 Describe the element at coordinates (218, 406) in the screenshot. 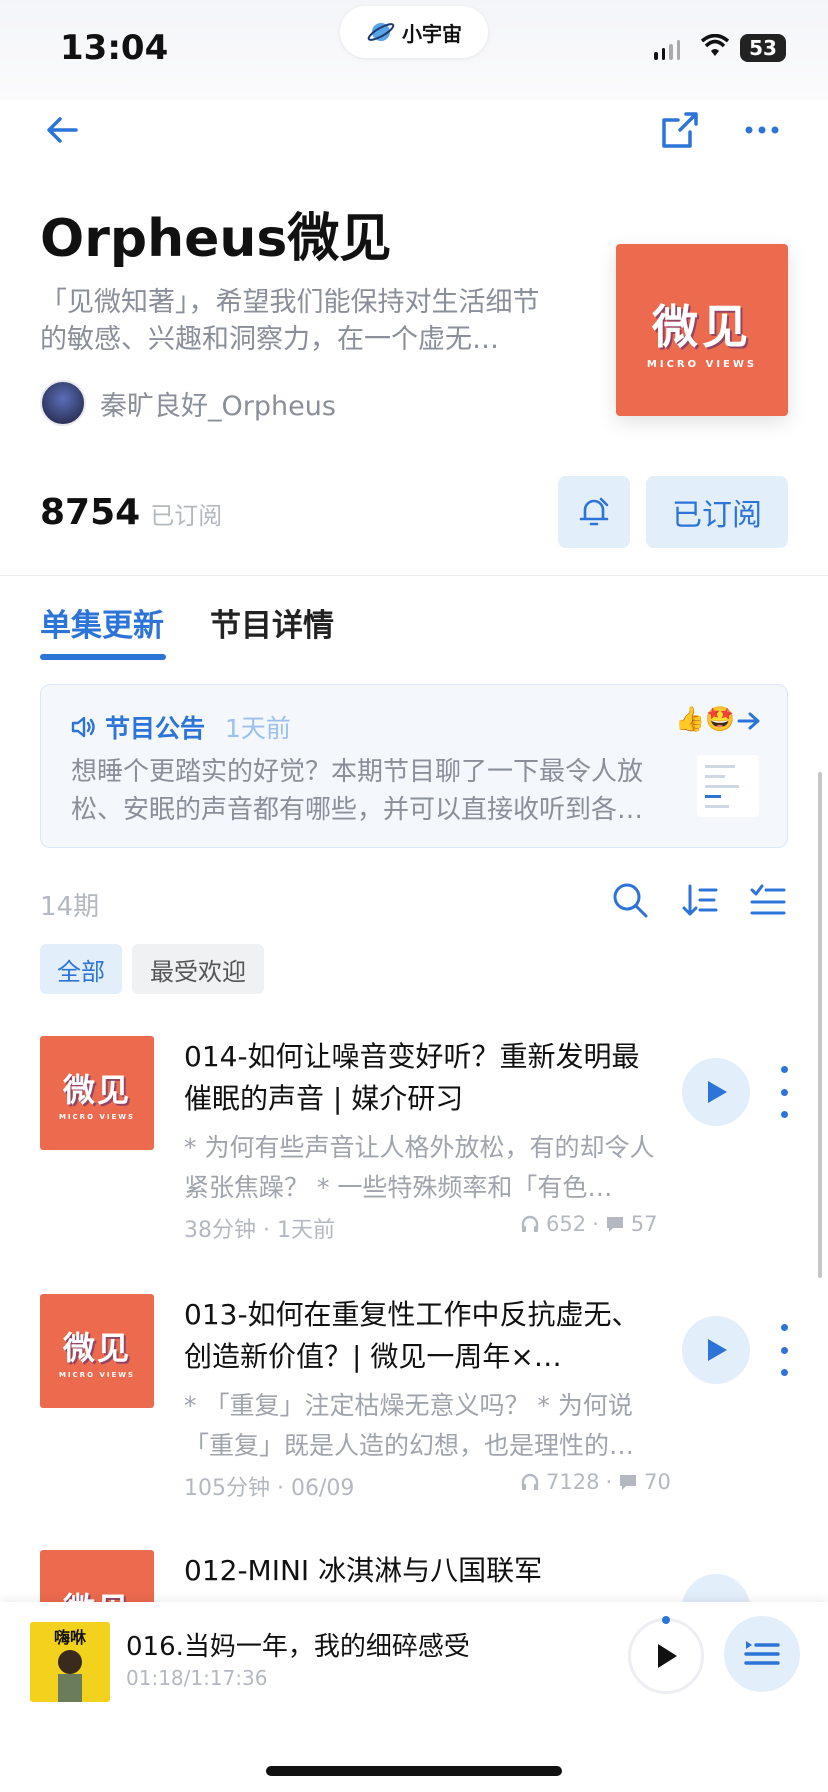

I see `author-name: 秦旷良好_Orpheus` at that location.